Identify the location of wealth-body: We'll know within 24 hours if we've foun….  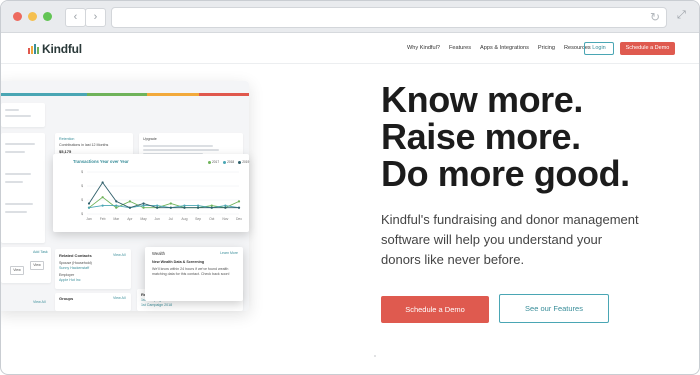
(191, 271).